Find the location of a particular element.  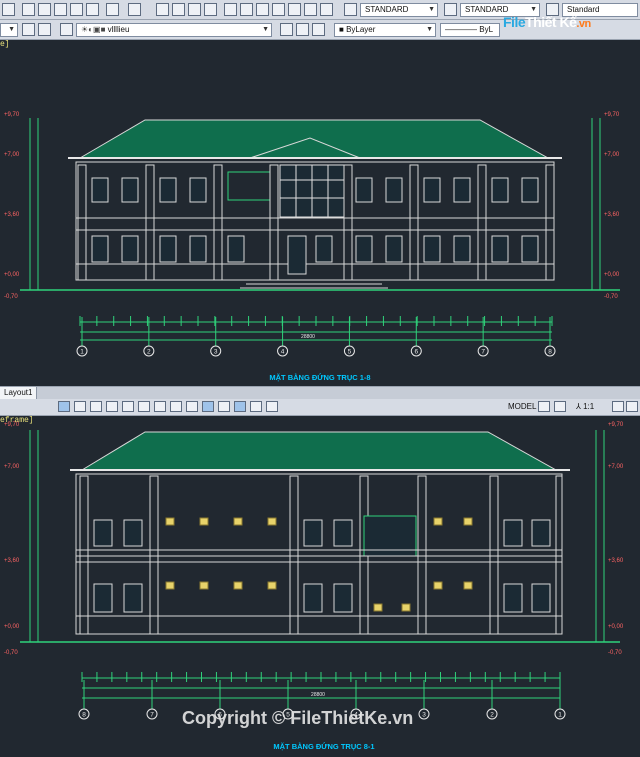

new-icon is located at coordinates (8, 9).